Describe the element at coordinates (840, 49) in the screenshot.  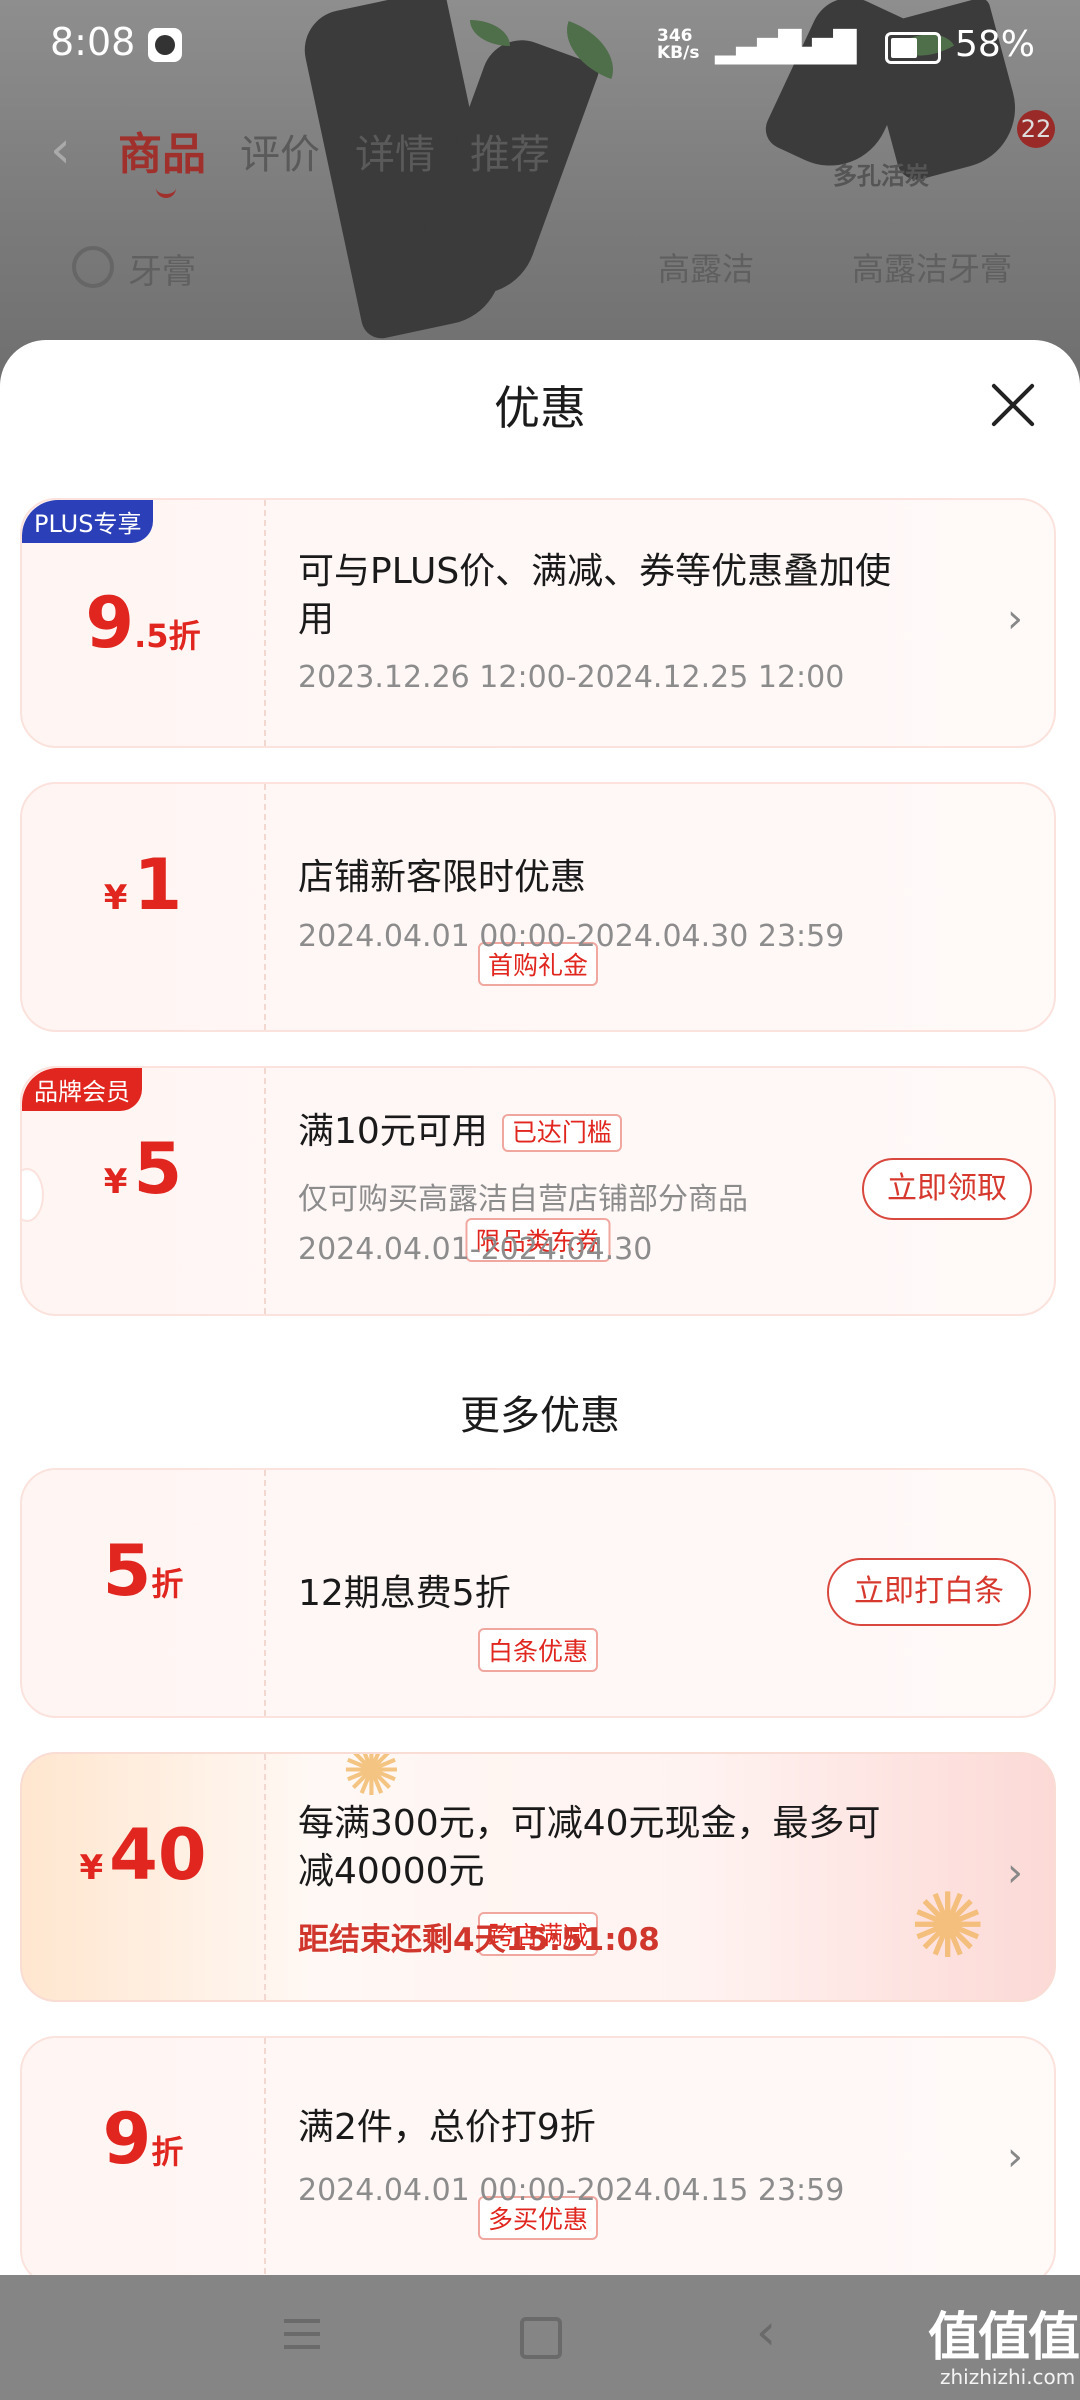
I see `wifi-icon: ◠` at that location.